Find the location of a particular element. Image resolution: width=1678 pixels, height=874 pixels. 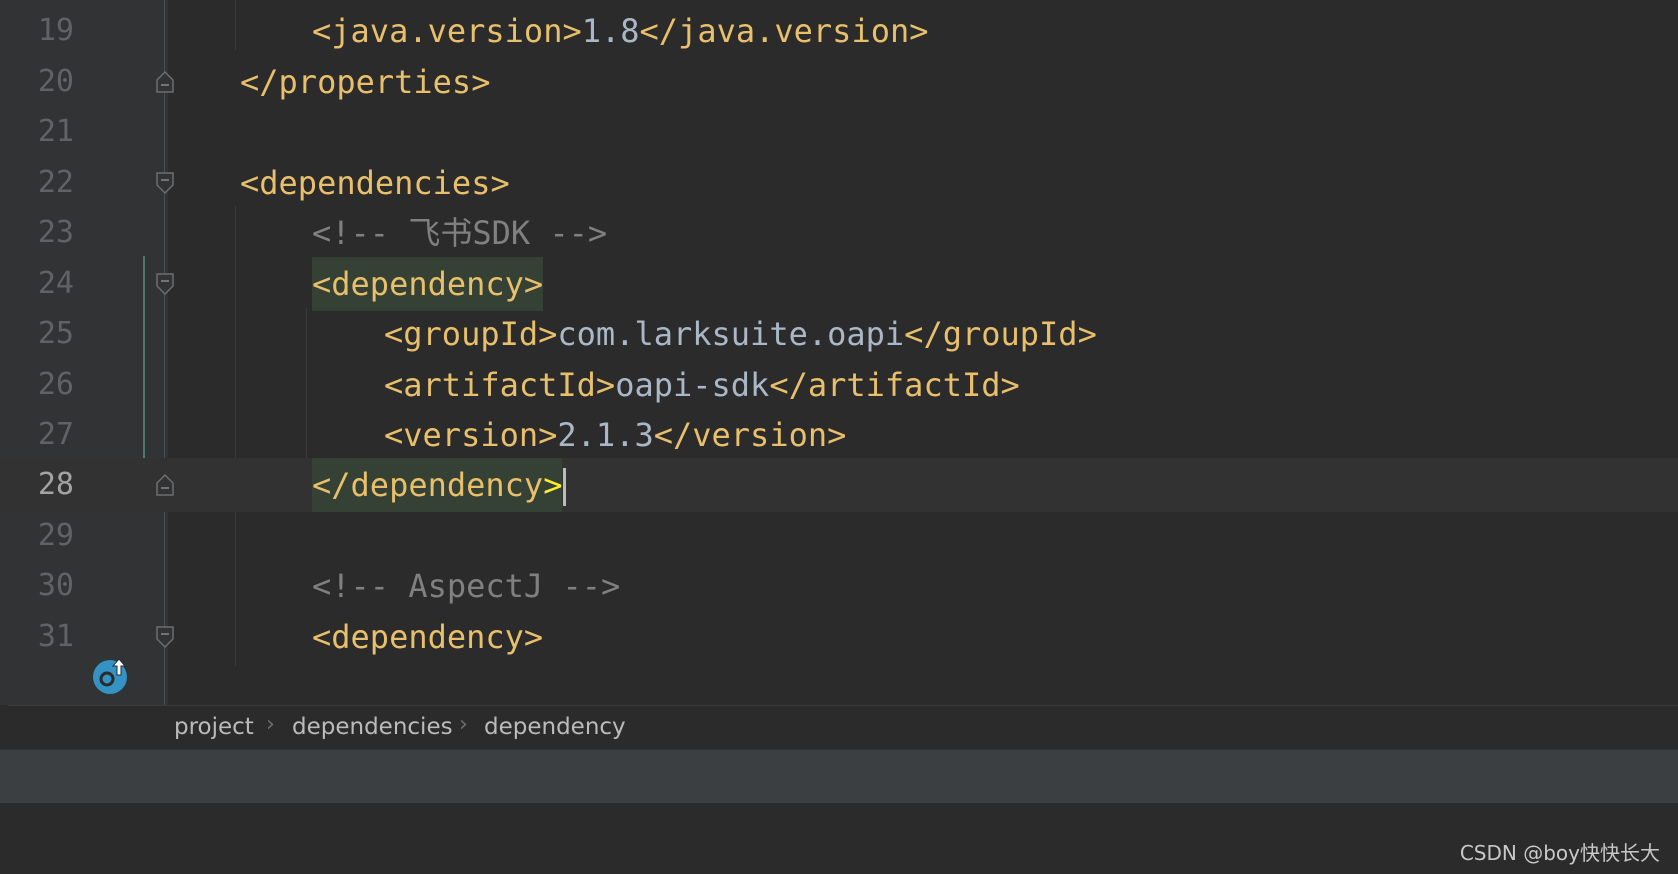

xml-open-tag: <version> is located at coordinates (471, 435).